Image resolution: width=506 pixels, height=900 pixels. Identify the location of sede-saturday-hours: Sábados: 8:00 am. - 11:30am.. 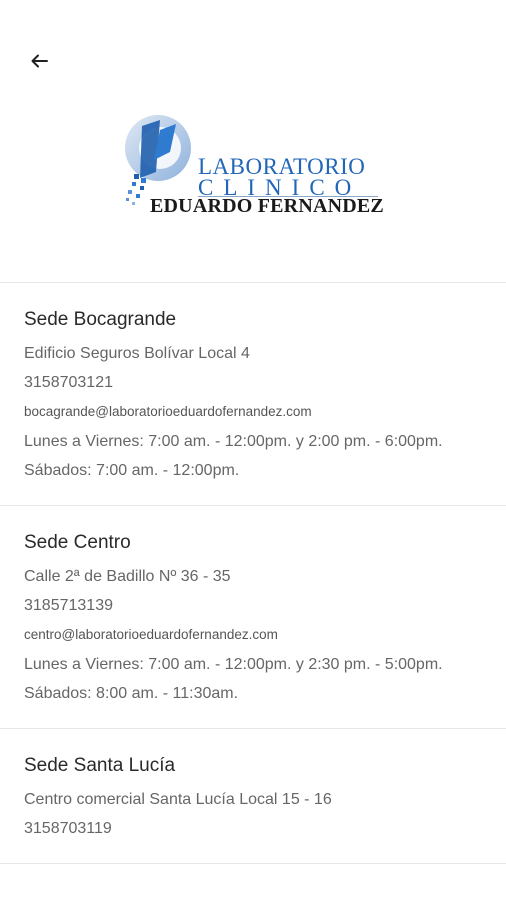
(131, 693).